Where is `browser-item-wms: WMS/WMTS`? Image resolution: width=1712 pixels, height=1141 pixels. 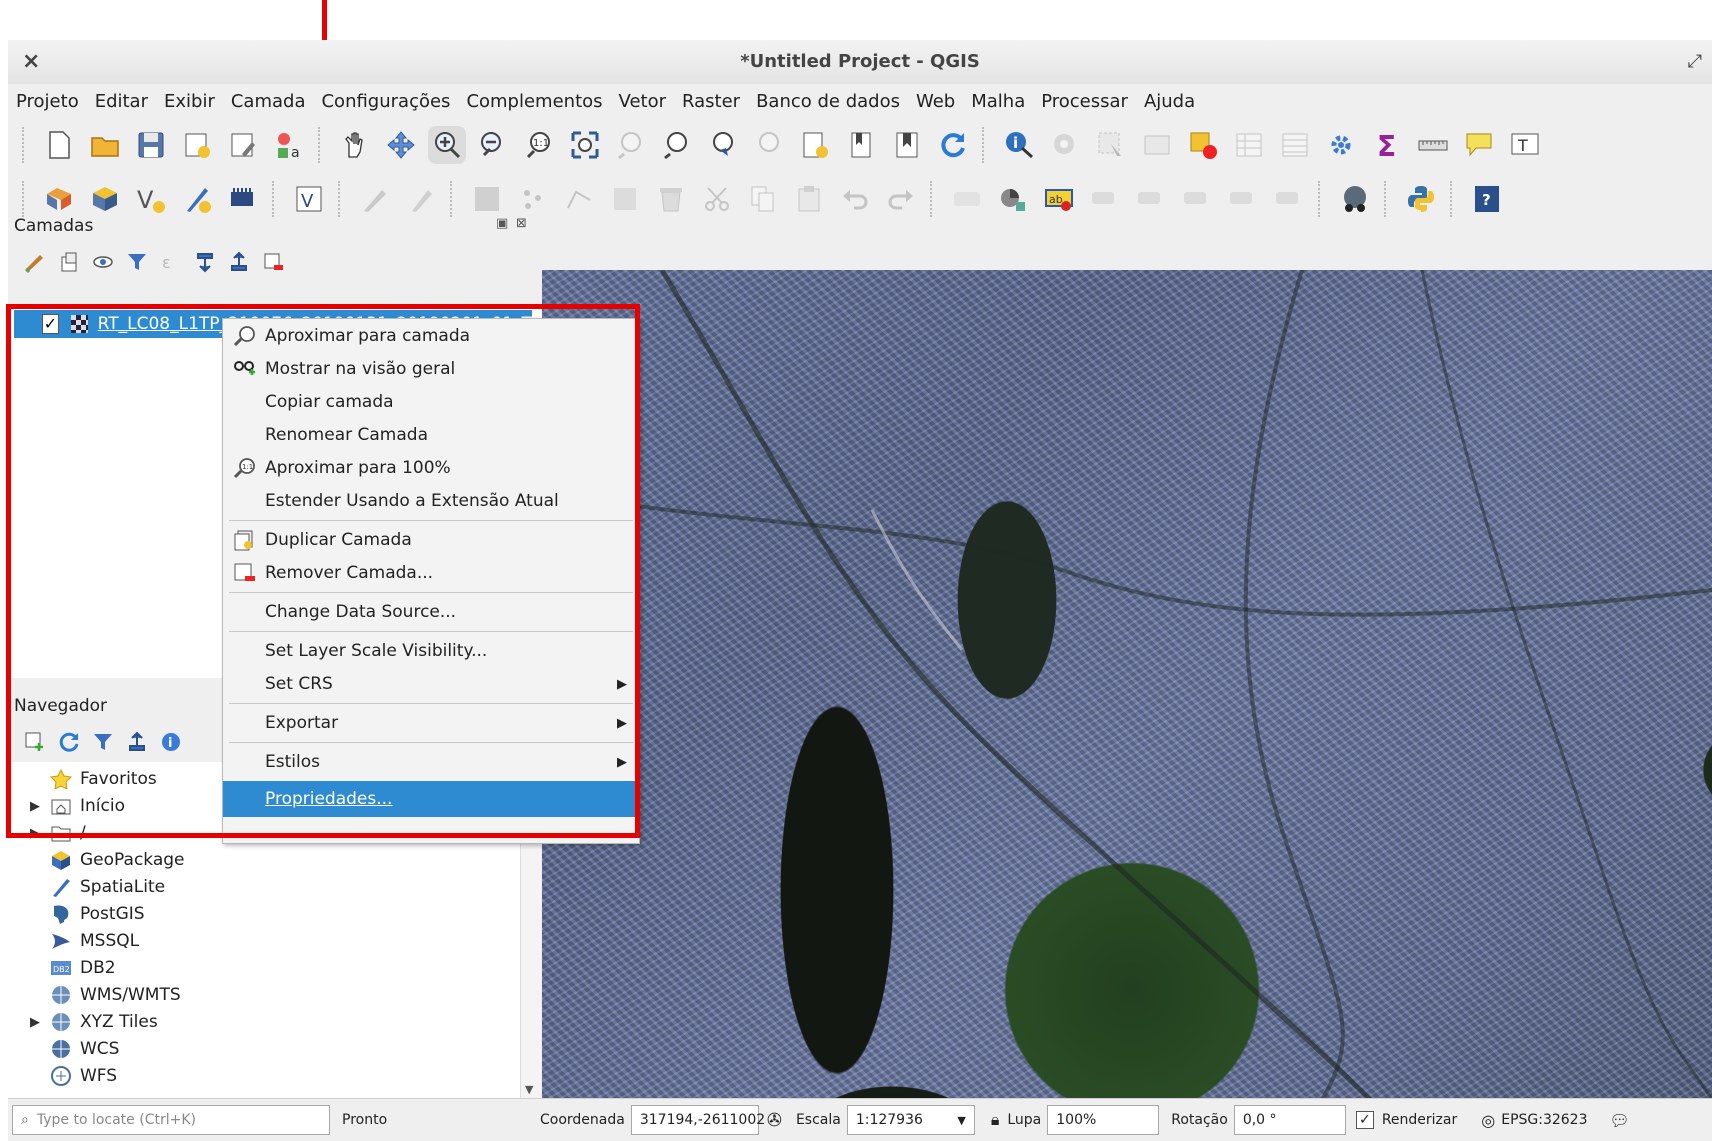 browser-item-wms: WMS/WMTS is located at coordinates (105, 995).